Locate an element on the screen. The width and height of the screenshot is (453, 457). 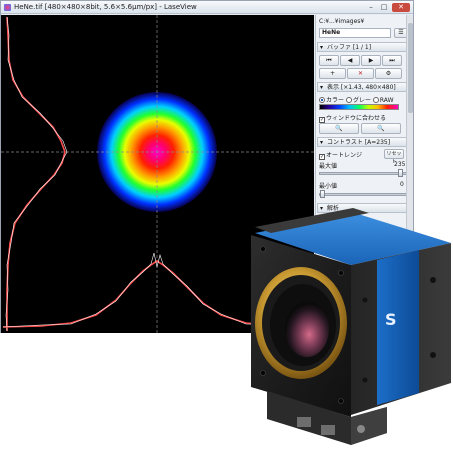
auto-range-row: ✓ オートレンジ is located at coordinates (340, 155).